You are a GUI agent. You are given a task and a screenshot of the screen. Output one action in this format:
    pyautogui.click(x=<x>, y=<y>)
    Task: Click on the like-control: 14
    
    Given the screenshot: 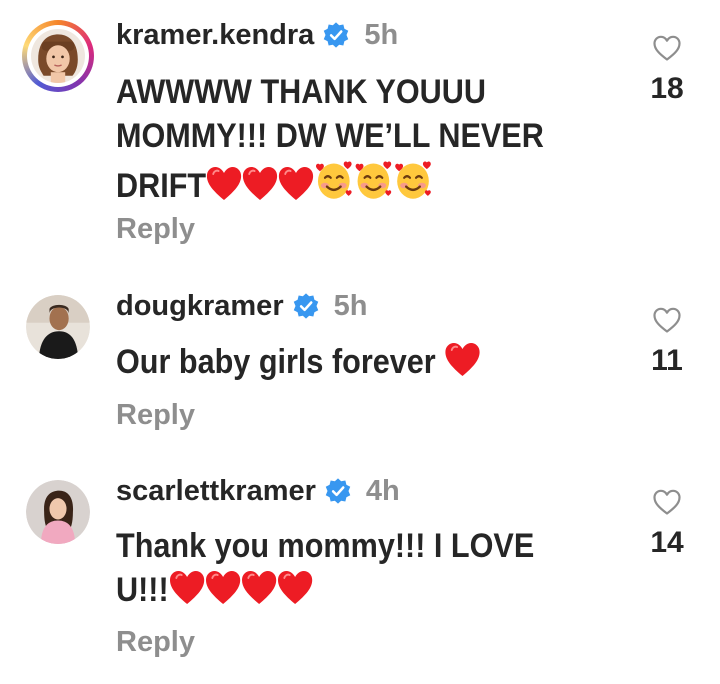 What is the action you would take?
    pyautogui.click(x=667, y=523)
    